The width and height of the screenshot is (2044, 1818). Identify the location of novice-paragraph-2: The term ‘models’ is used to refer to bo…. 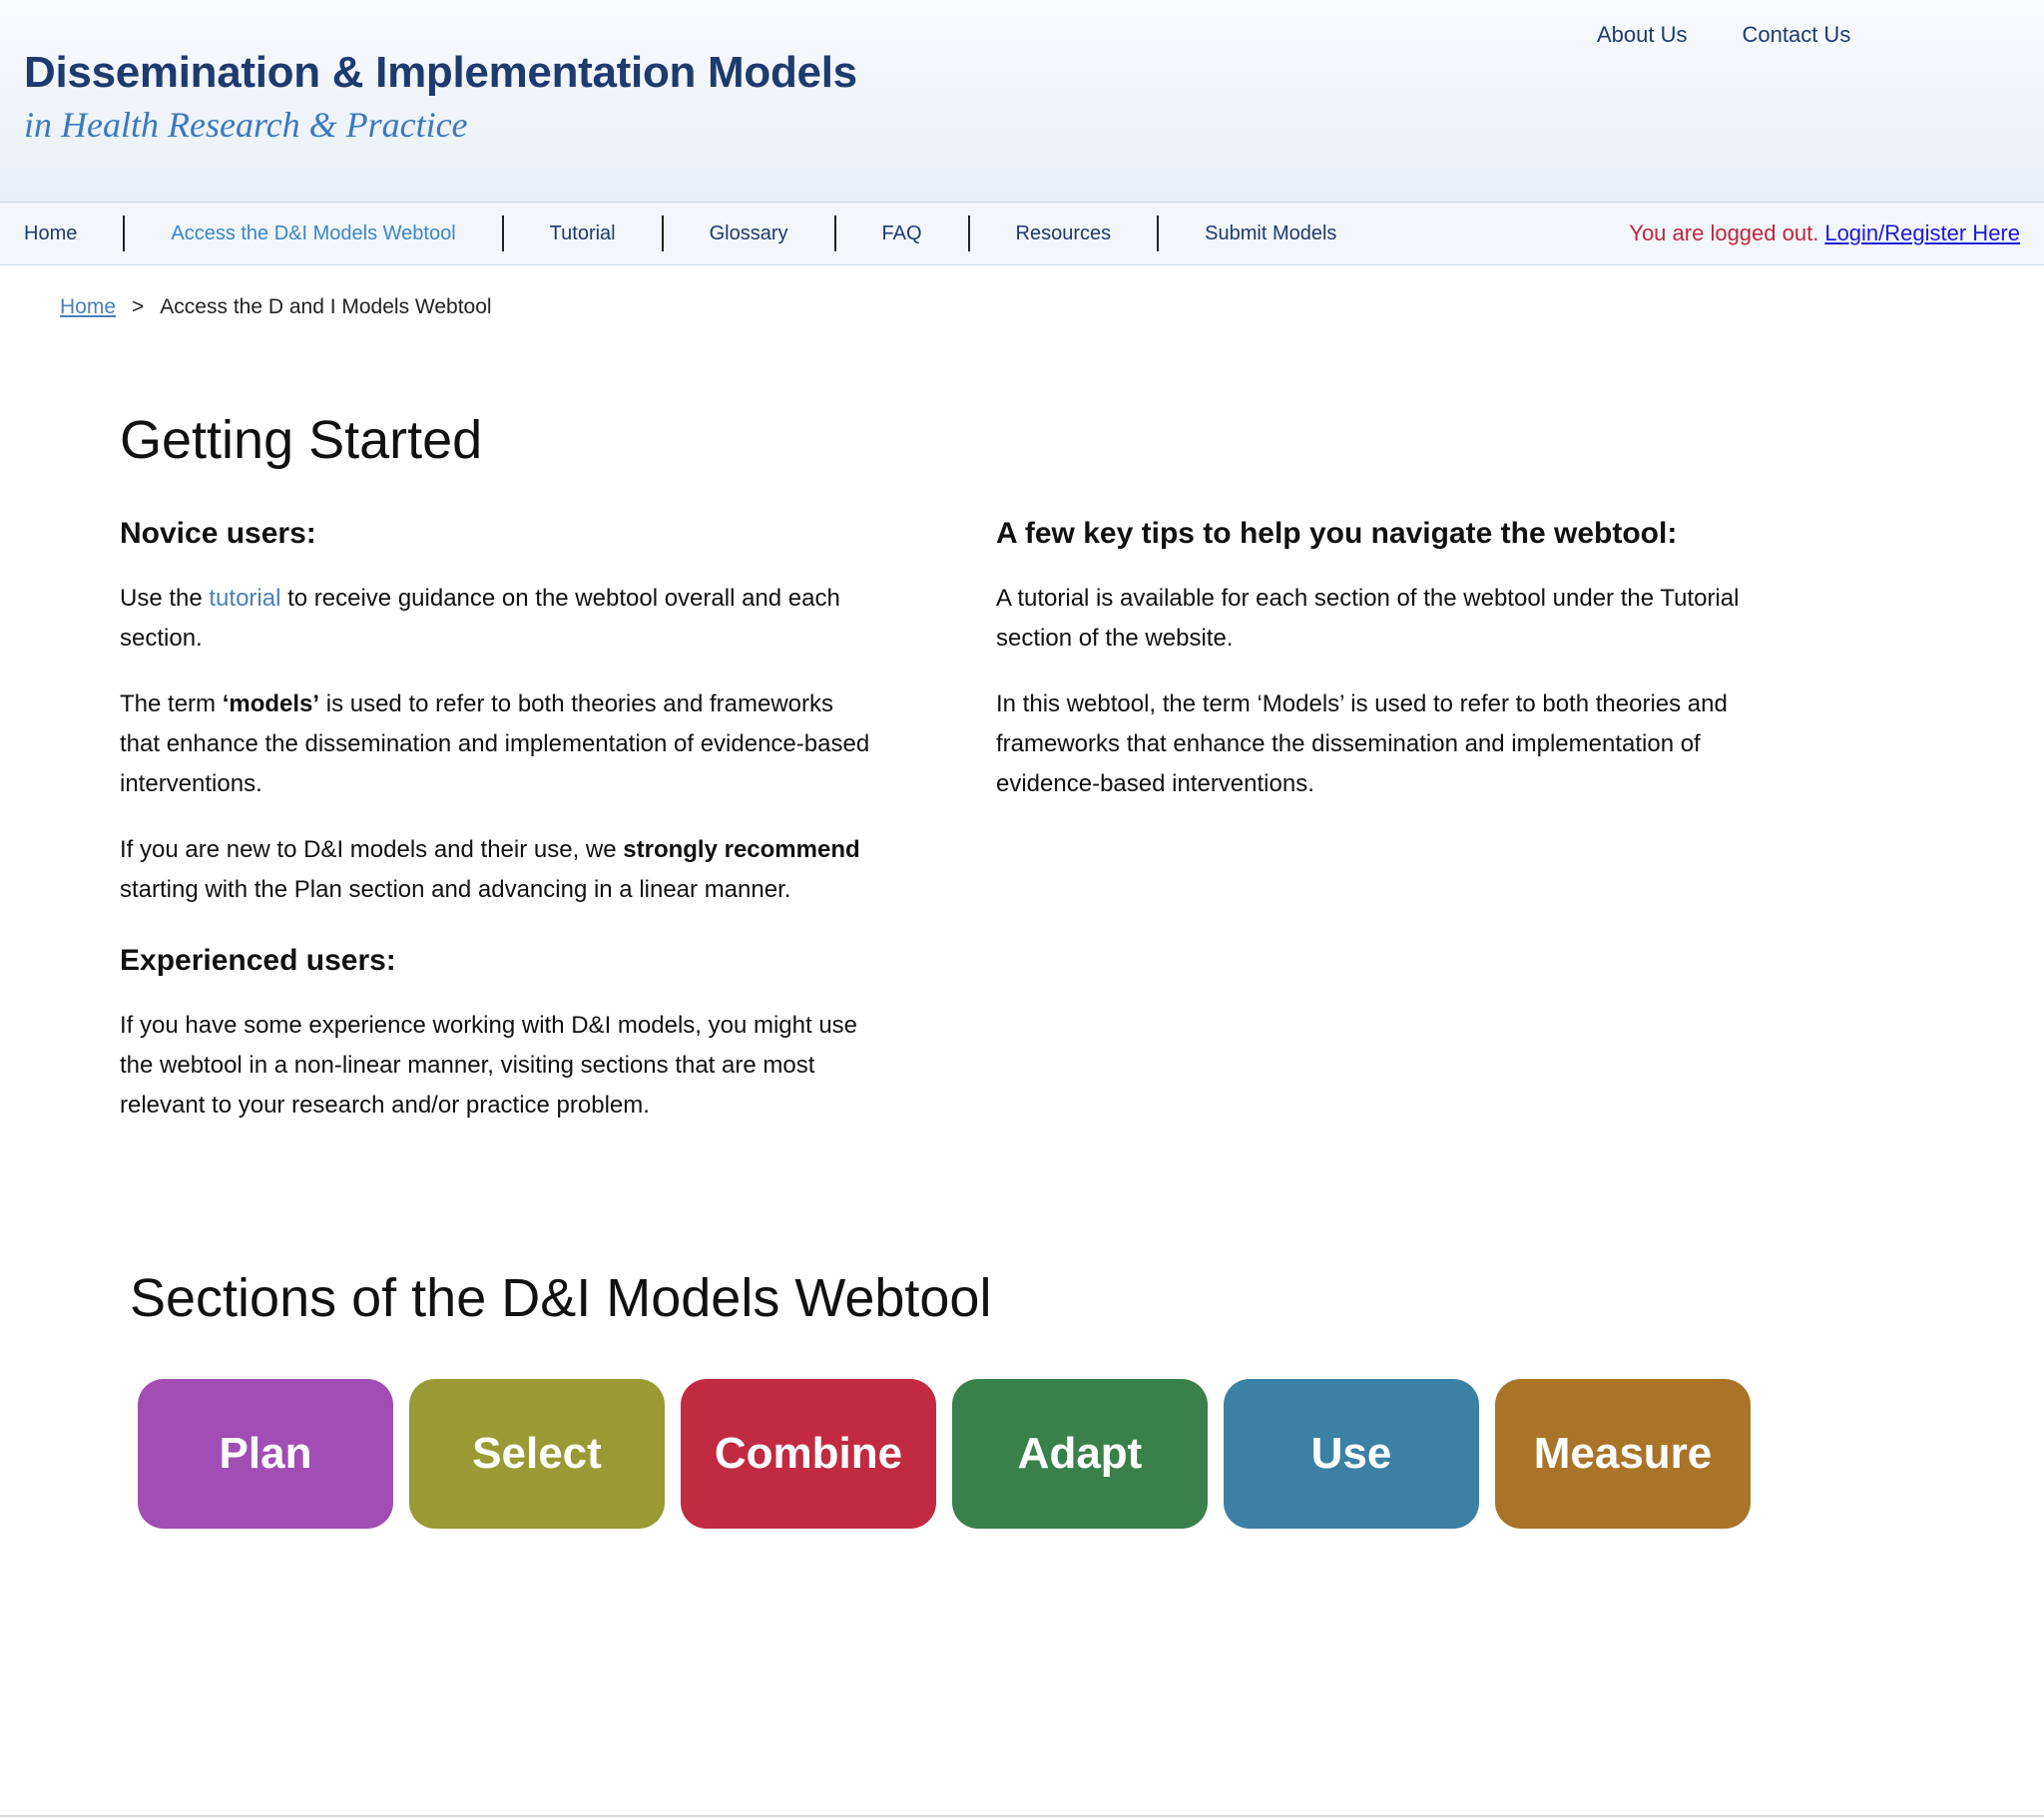
(499, 744).